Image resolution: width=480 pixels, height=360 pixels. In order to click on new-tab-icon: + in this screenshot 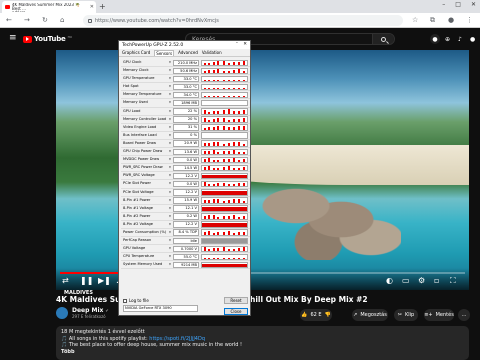, I will do `click(102, 6)`.